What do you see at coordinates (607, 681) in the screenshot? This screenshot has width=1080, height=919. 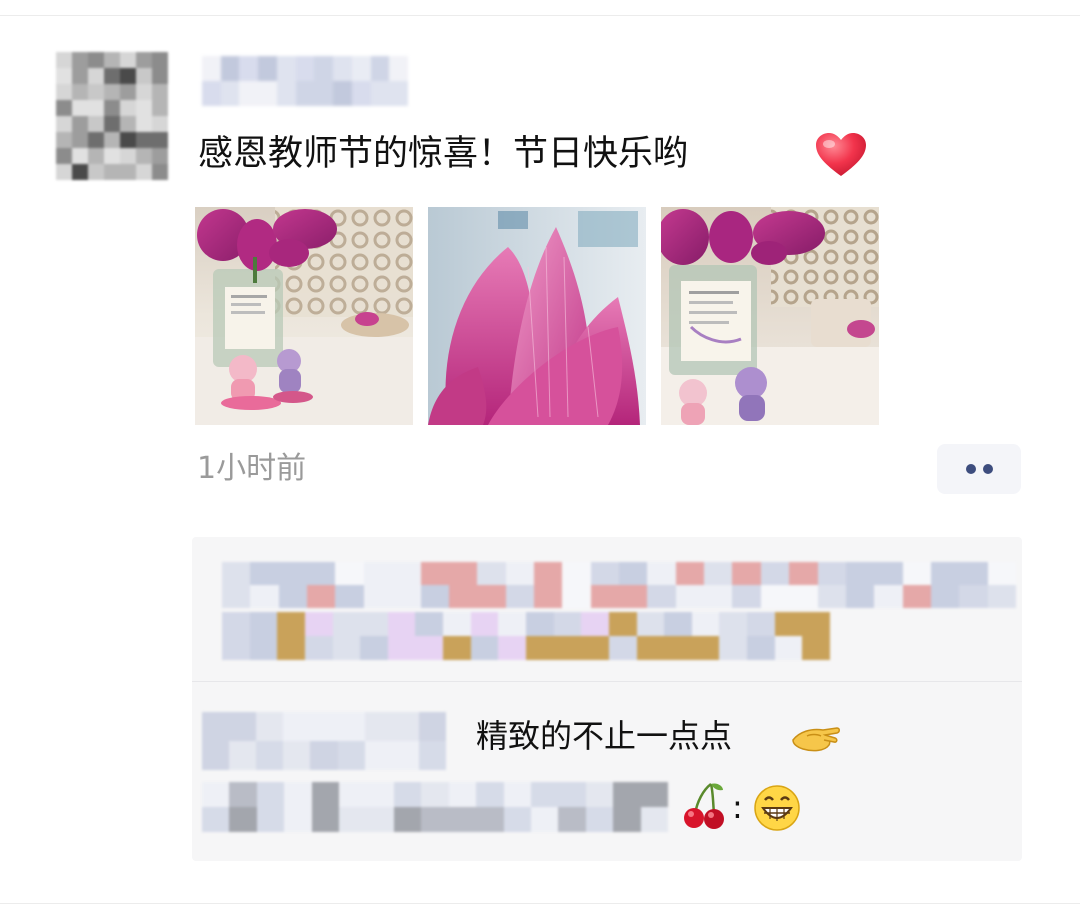 I see `comment-divider` at bounding box center [607, 681].